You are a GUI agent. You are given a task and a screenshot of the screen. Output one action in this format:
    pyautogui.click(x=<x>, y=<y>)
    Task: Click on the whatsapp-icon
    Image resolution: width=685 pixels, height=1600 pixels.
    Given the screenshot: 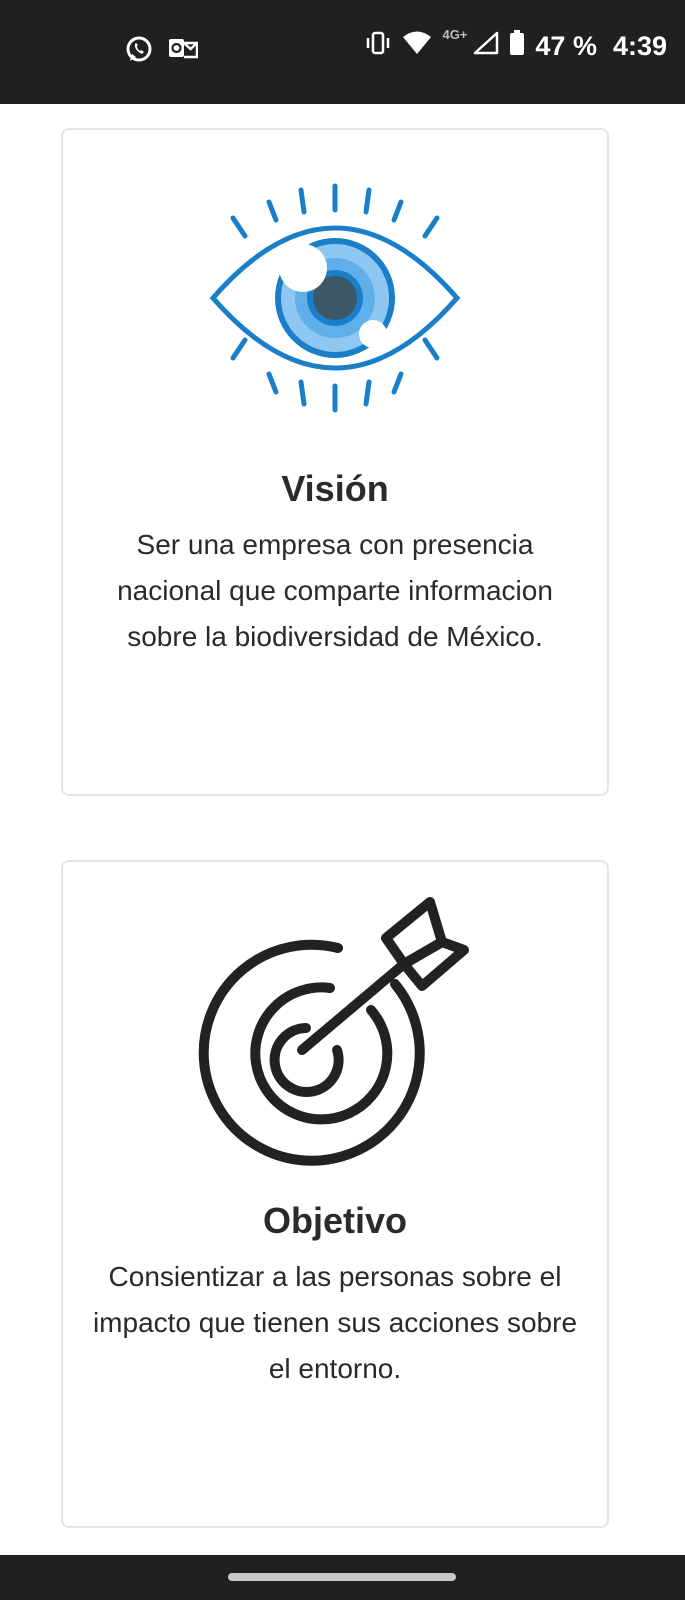 What is the action you would take?
    pyautogui.click(x=139, y=51)
    